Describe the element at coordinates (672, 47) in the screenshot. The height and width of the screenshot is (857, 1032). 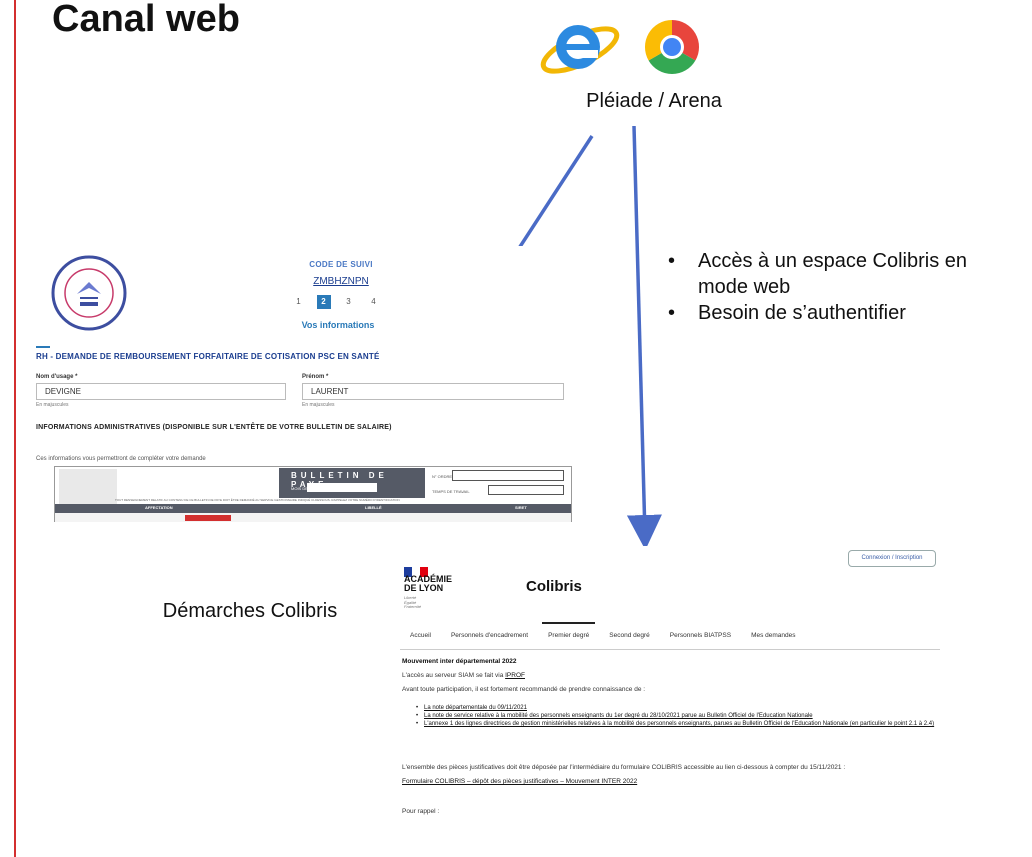
I see `chrome-icon` at that location.